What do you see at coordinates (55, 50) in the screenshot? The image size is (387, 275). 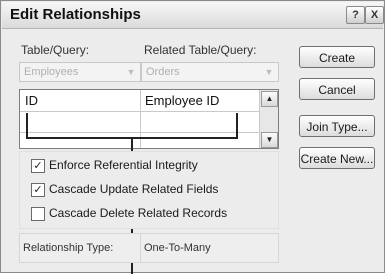 I see `table-query-label: Table/Query:` at bounding box center [55, 50].